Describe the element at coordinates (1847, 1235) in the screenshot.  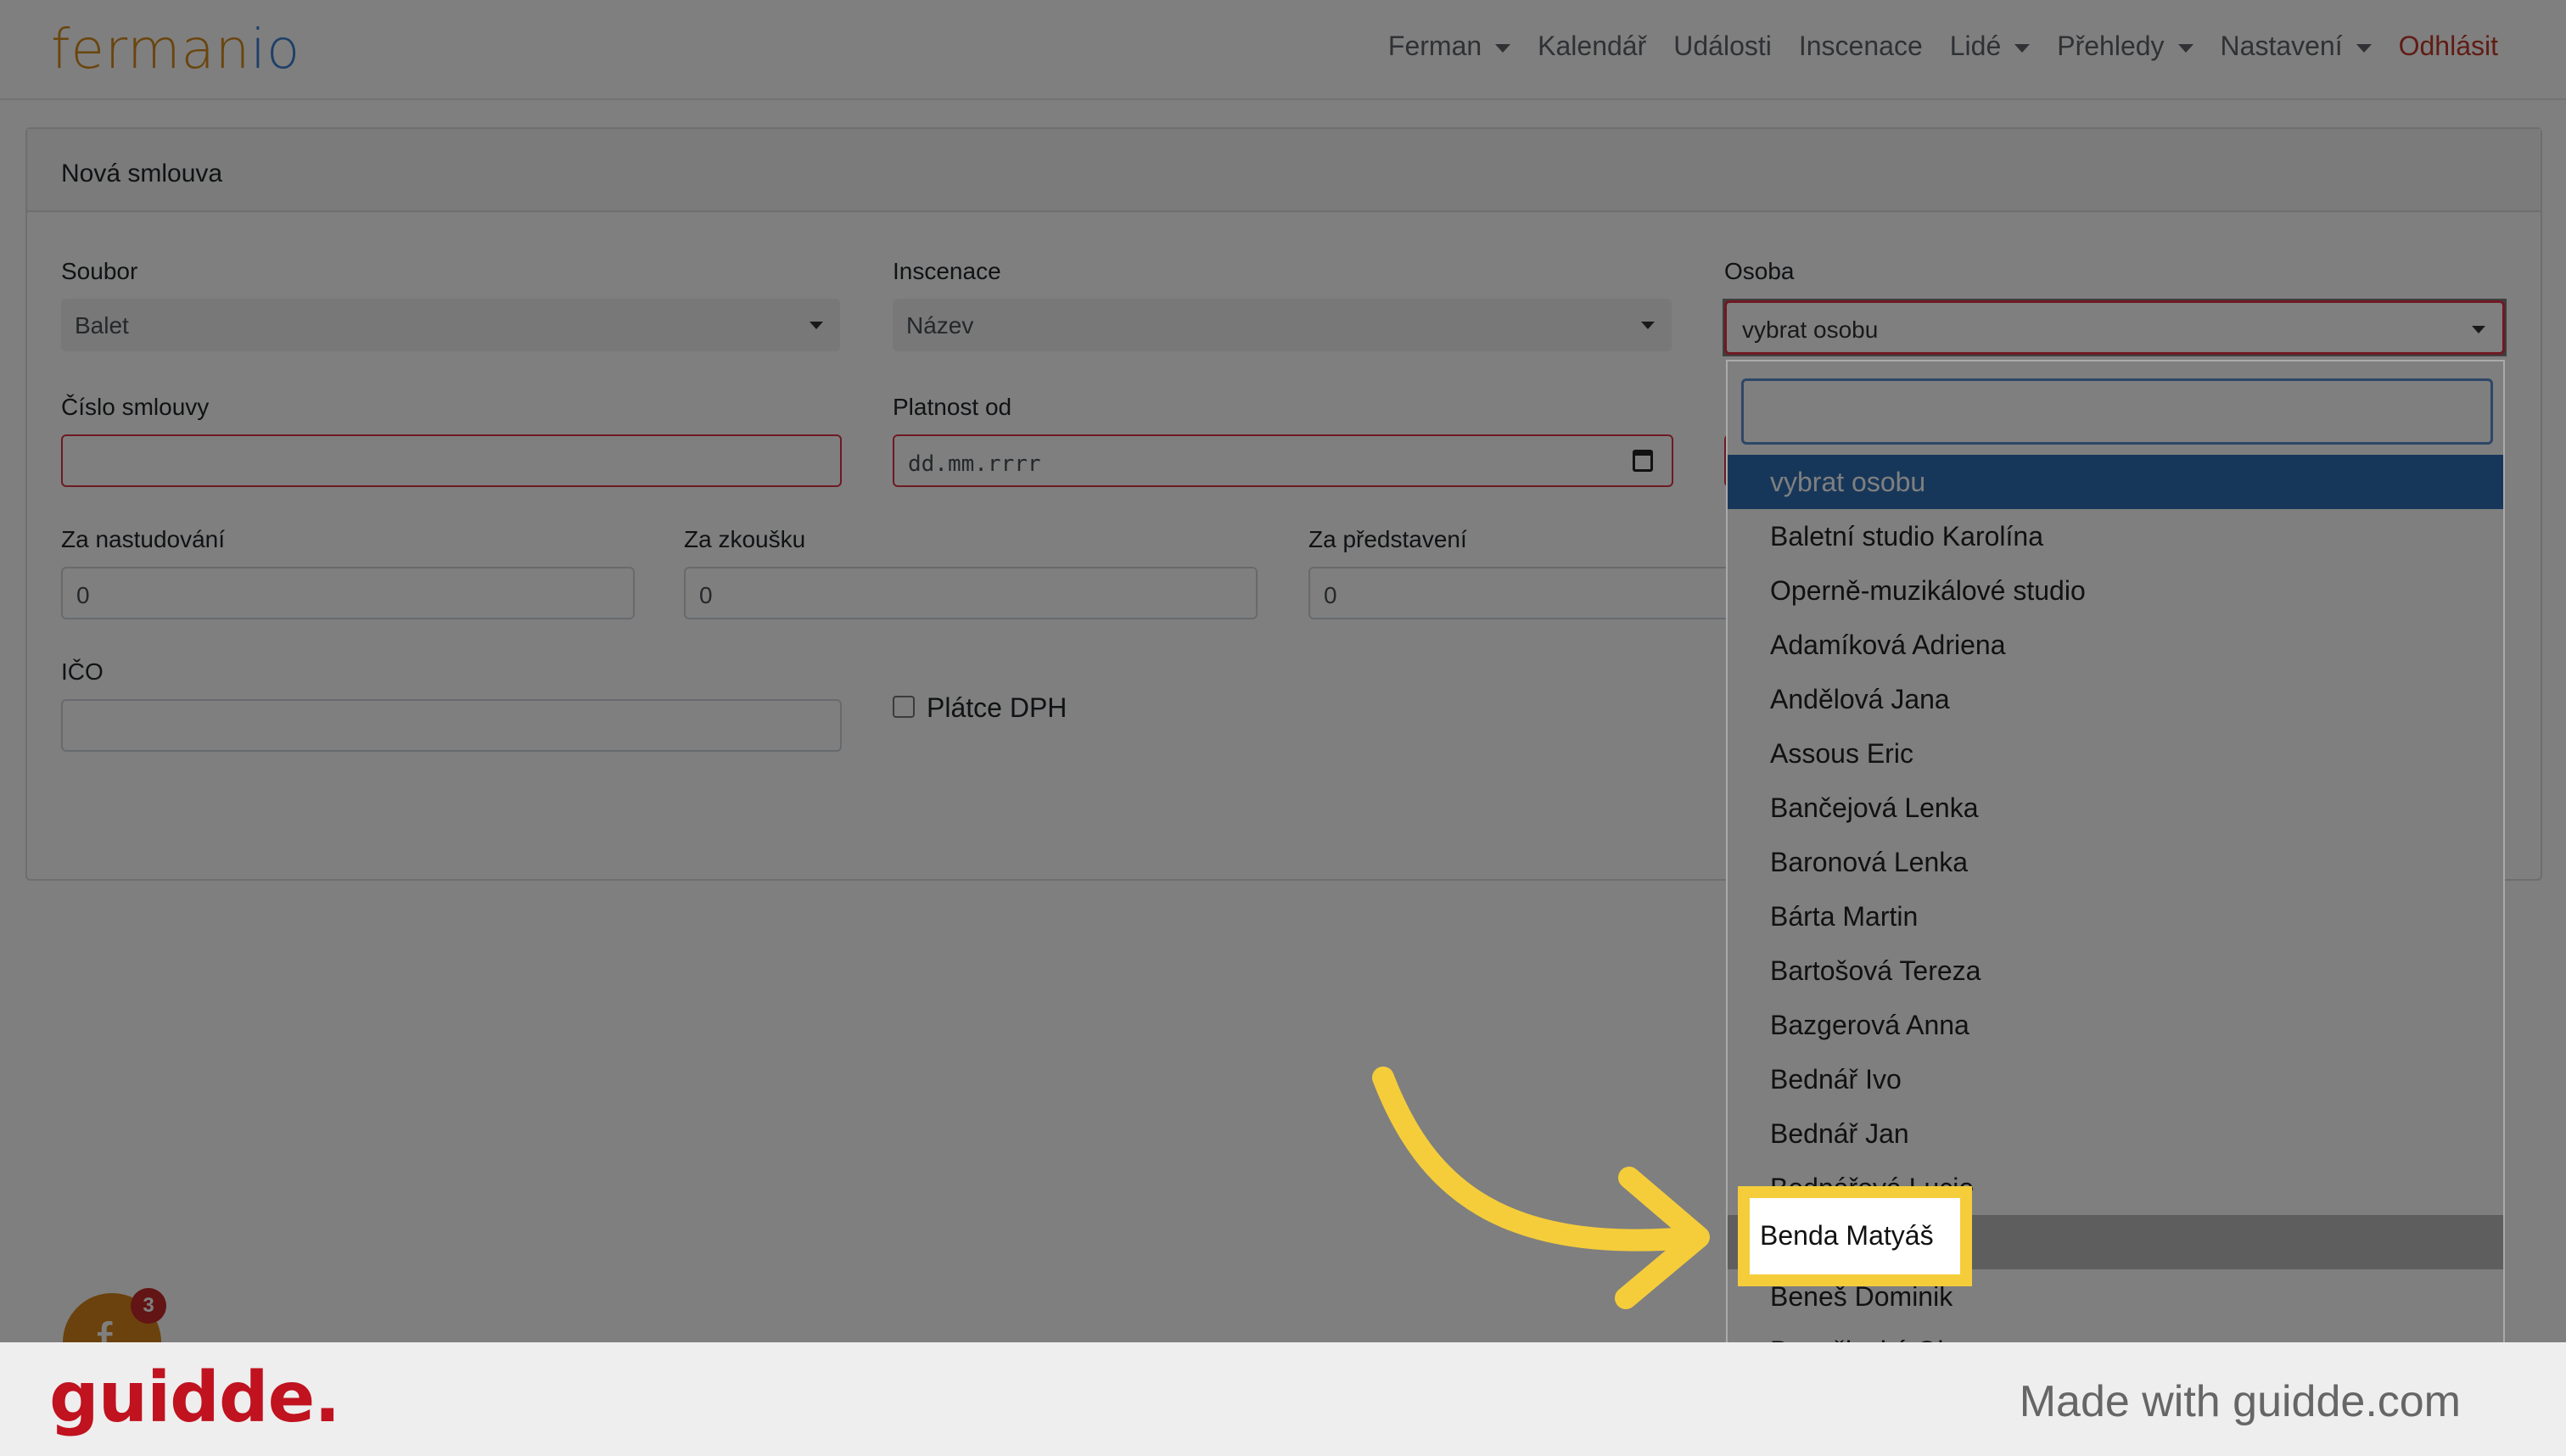
I see `highlighted-option-label: Benda Matyáš` at that location.